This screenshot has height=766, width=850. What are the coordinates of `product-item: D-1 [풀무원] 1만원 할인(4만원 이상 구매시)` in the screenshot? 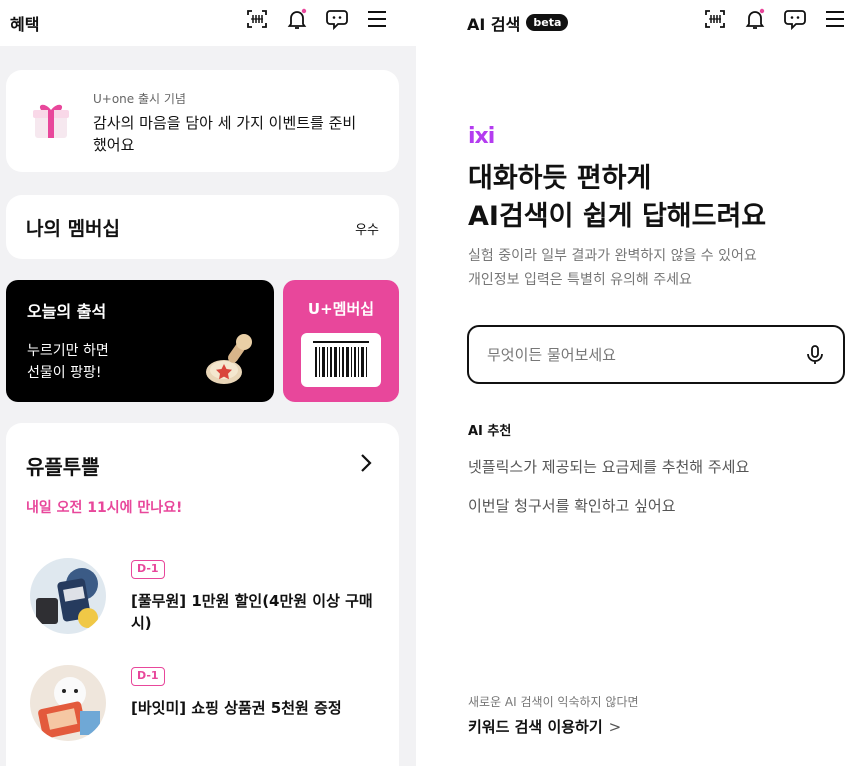 It's located at (210, 598).